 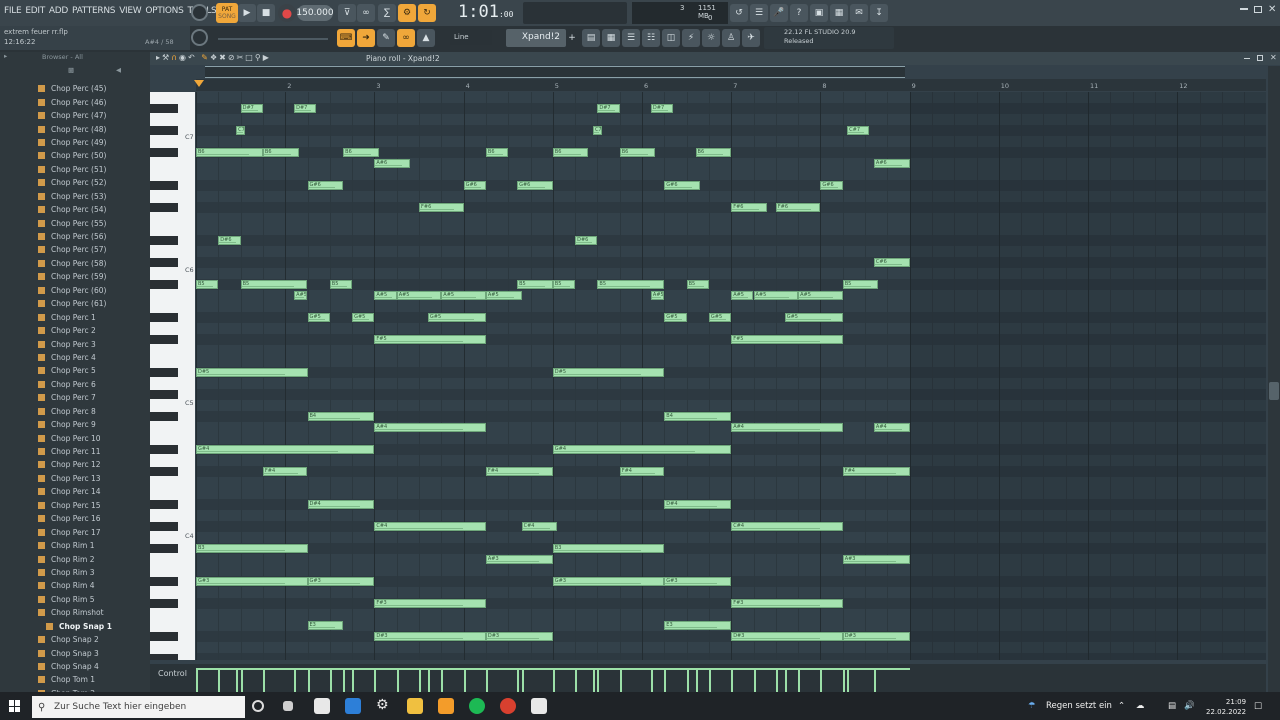 I want to click on line-mode-select: Line, so click(x=471, y=37).